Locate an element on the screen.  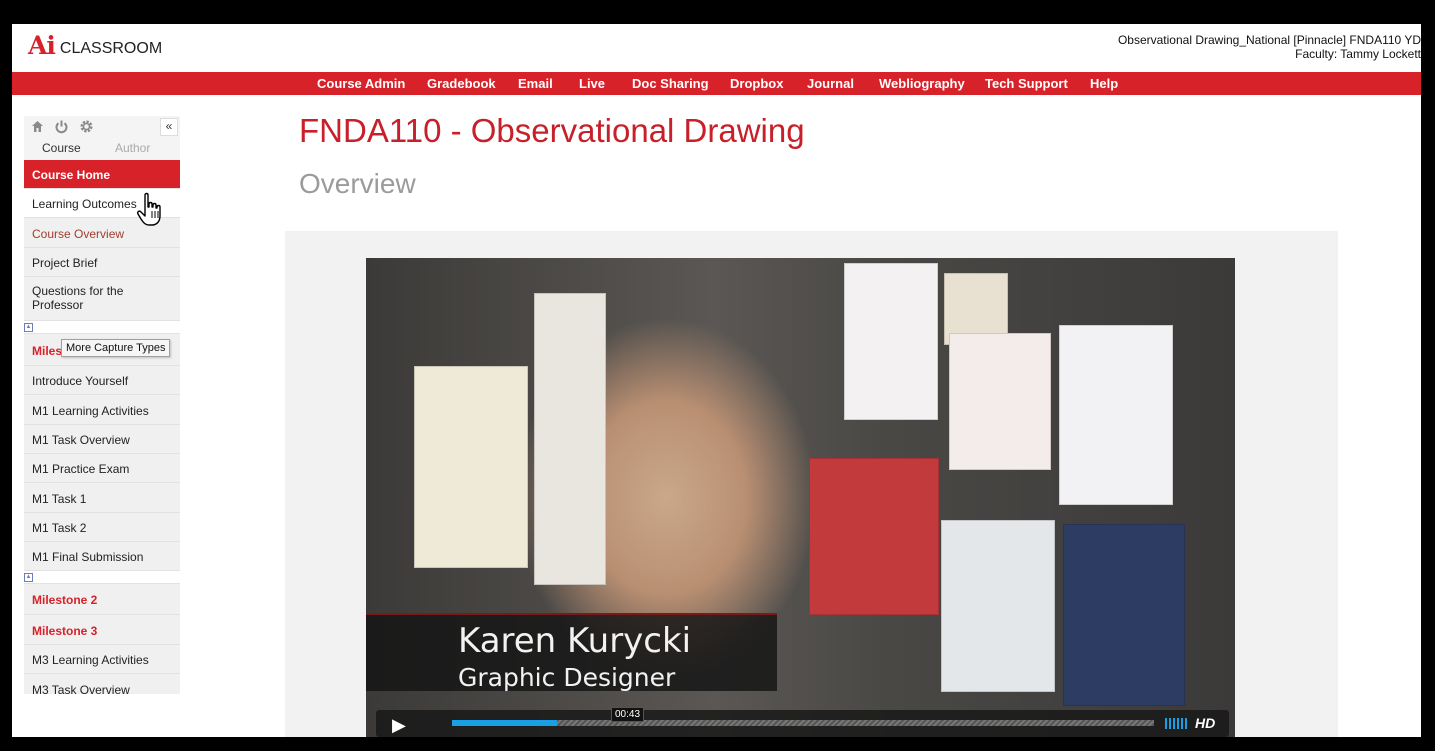
caption-name: Karen Kurycki is located at coordinates (575, 641).